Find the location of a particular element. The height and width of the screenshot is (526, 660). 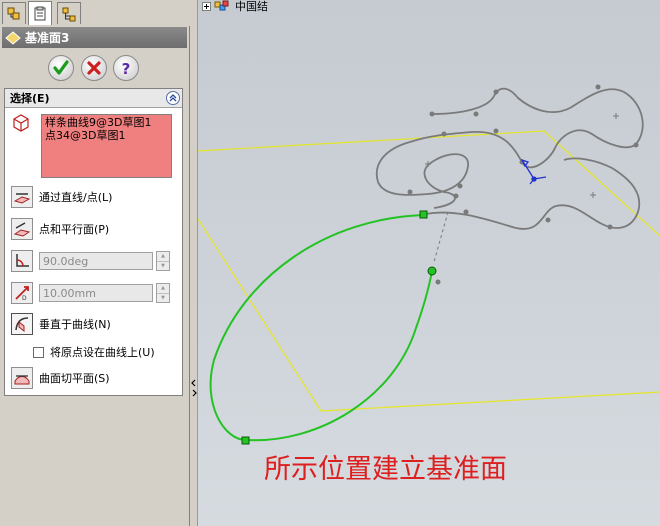

reference-tangent-dash is located at coordinates (441, 237).